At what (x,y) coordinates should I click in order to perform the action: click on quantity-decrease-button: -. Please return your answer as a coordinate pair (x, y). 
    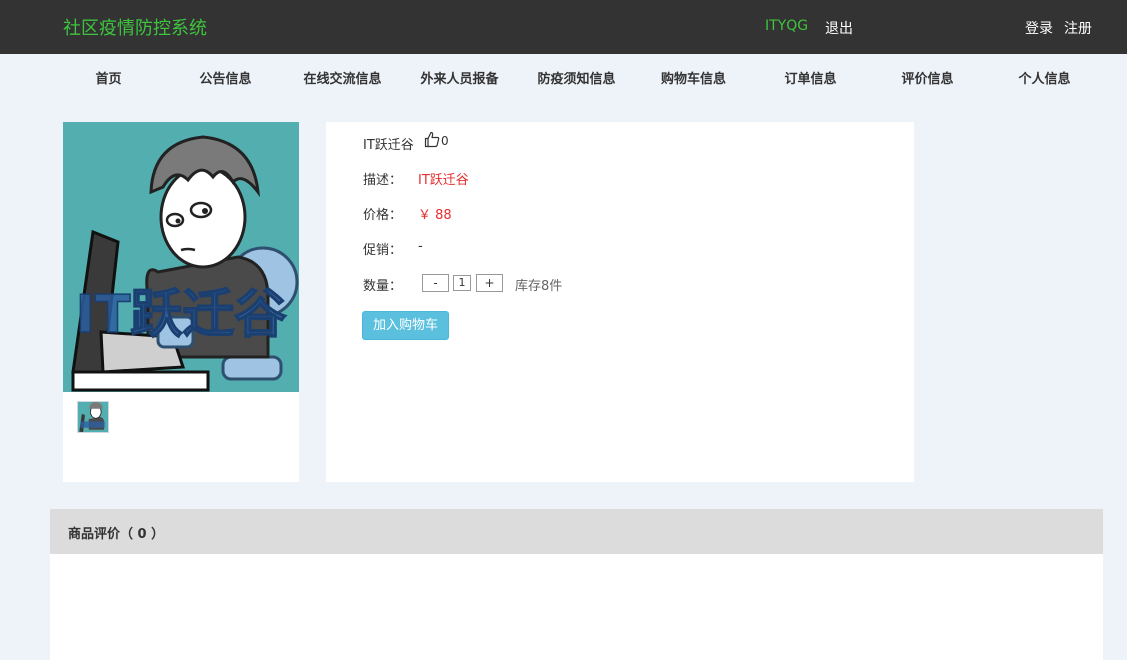
    Looking at the image, I should click on (435, 283).